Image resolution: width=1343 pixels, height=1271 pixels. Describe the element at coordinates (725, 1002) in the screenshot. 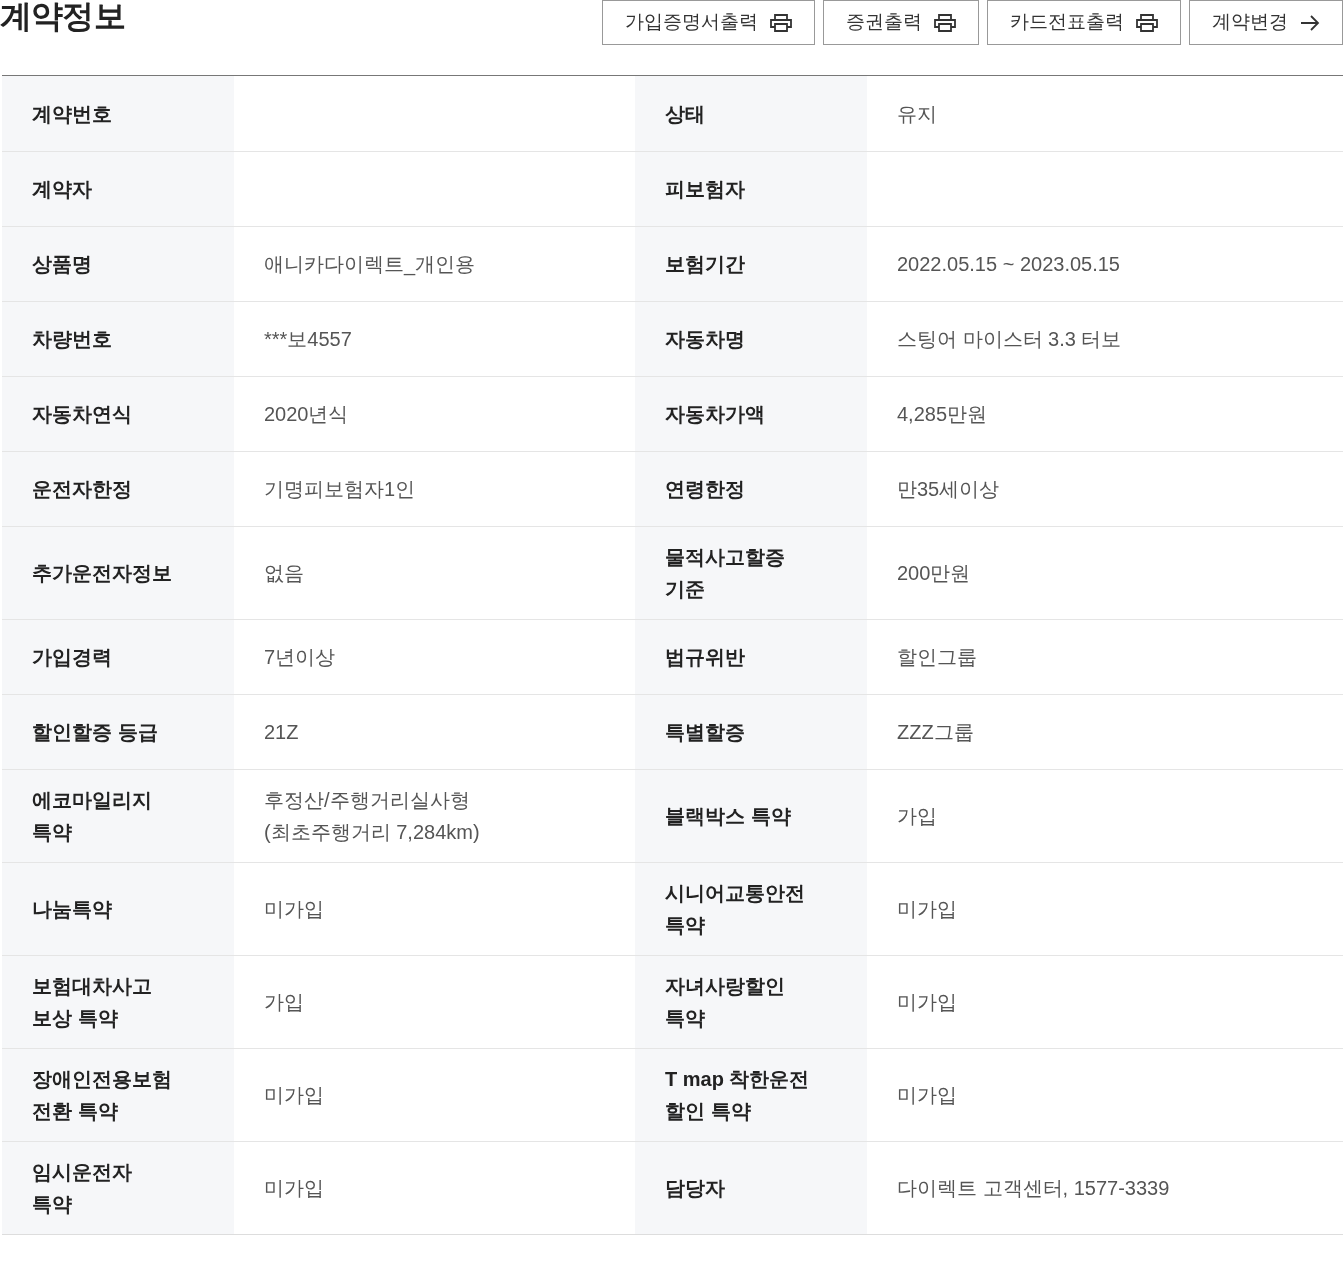

I see `field-label: 자녀사랑할인 특약` at that location.